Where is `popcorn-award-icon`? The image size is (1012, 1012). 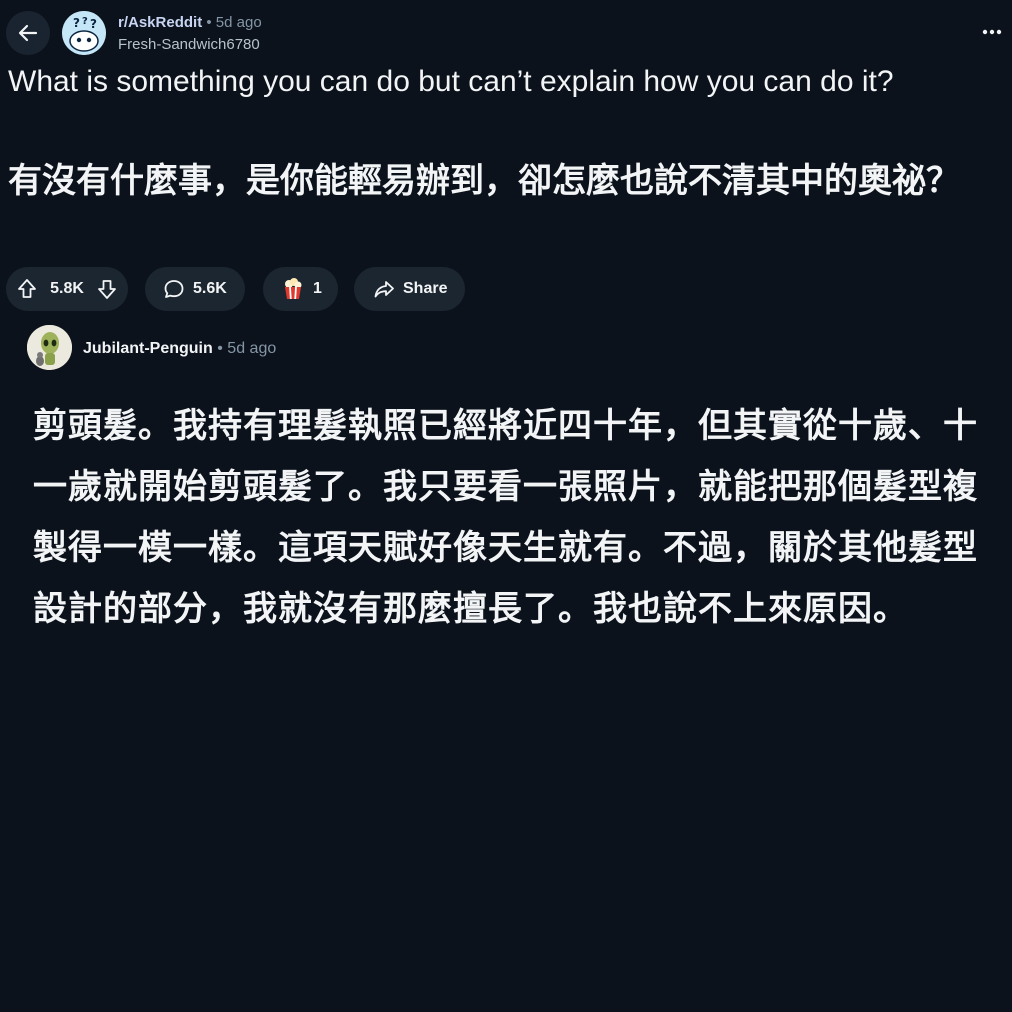 popcorn-award-icon is located at coordinates (293, 289).